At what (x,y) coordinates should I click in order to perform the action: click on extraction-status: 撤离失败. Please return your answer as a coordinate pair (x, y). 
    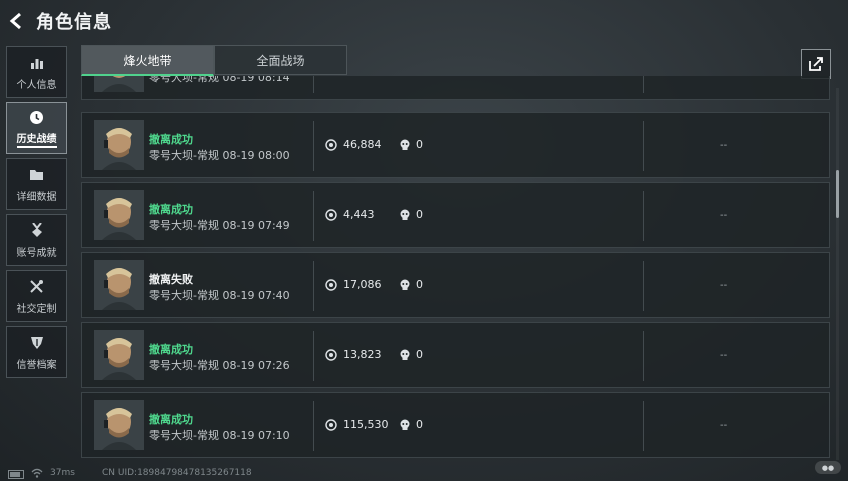
    Looking at the image, I should click on (171, 279).